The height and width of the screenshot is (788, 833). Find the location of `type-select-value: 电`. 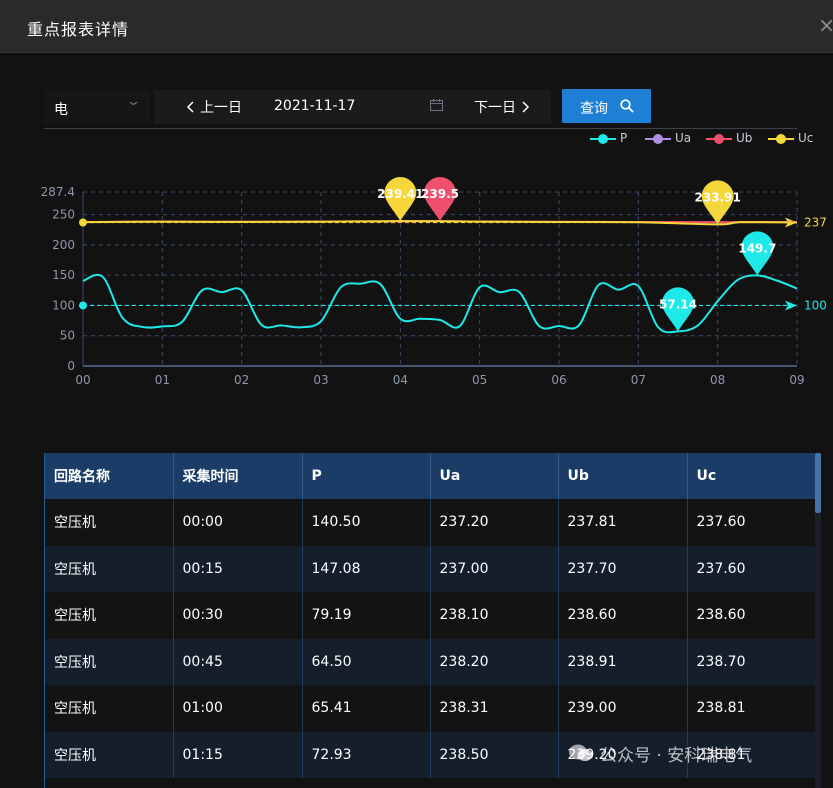

type-select-value: 电 is located at coordinates (61, 110).